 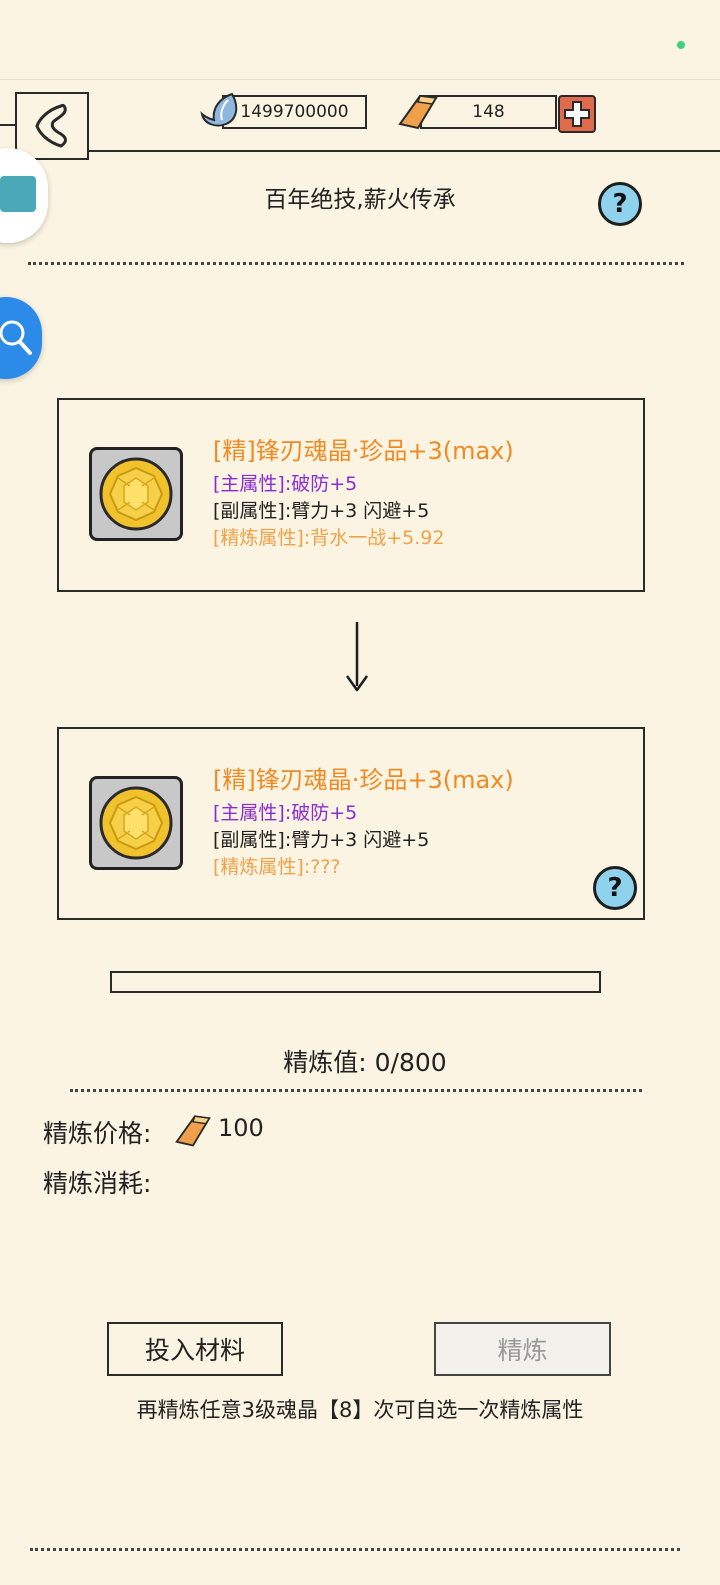 I want to click on plus-icon, so click(x=577, y=114).